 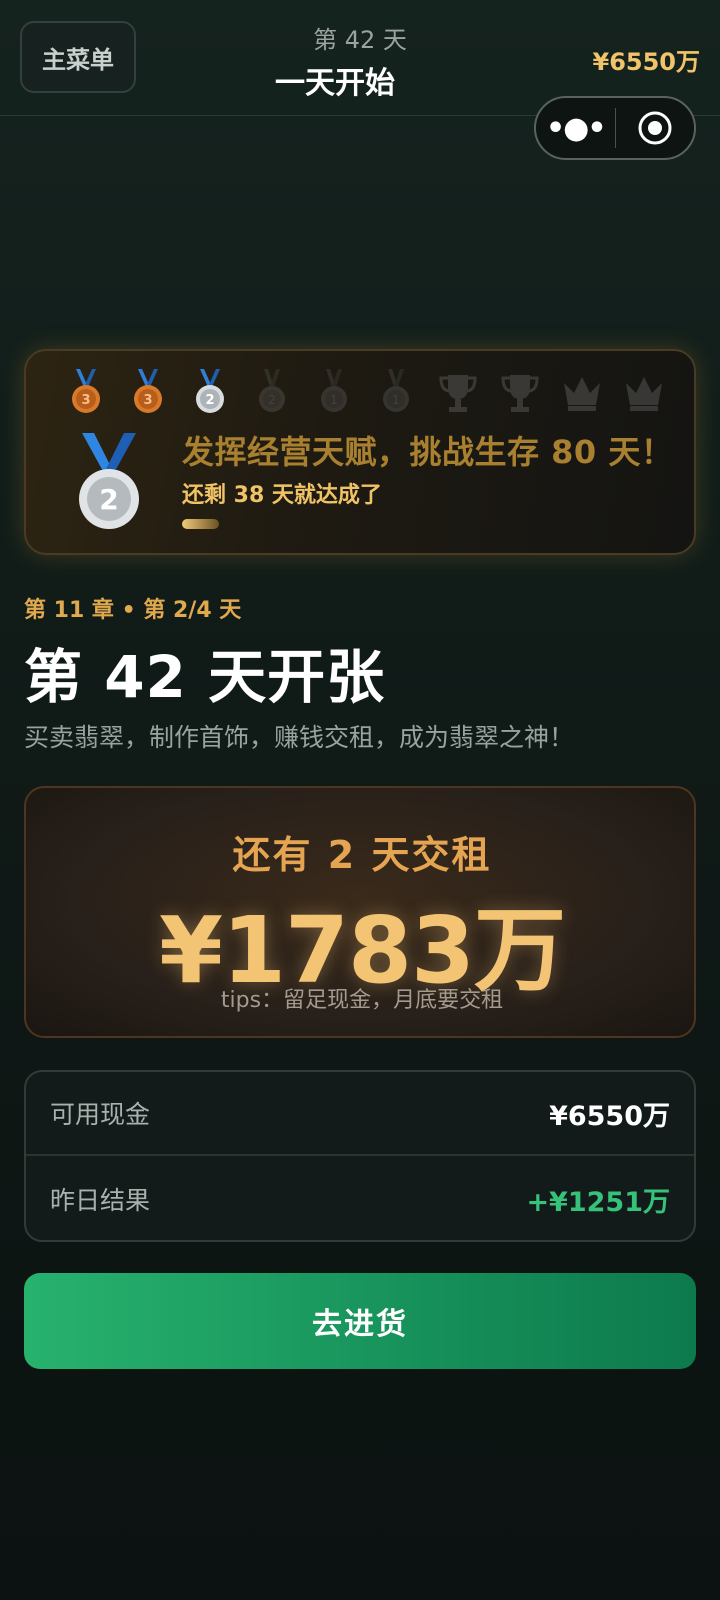 What do you see at coordinates (646, 62) in the screenshot?
I see `cash-display: ¥6550万` at bounding box center [646, 62].